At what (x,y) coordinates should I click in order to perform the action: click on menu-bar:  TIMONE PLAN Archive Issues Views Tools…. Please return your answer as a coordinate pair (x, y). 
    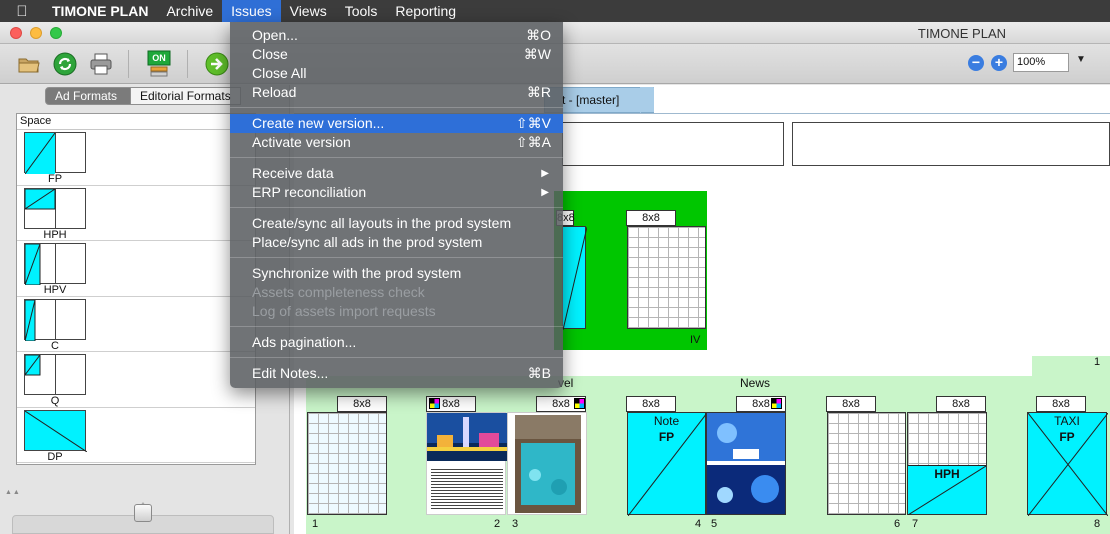
    Looking at the image, I should click on (555, 11).